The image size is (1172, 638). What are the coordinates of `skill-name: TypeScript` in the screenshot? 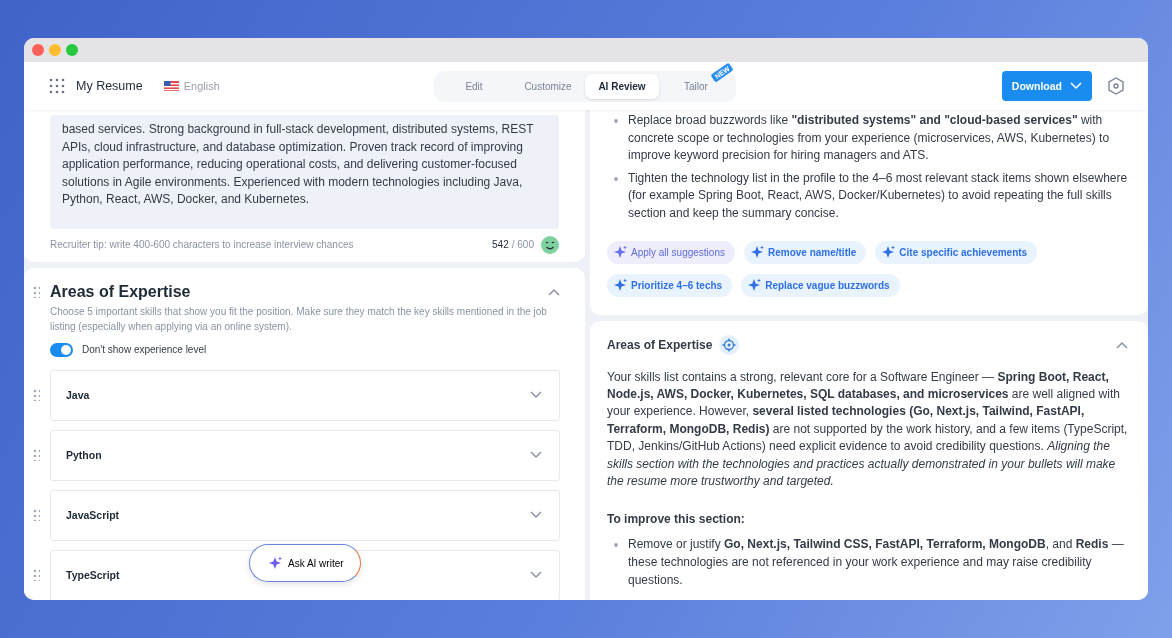 It's located at (93, 575).